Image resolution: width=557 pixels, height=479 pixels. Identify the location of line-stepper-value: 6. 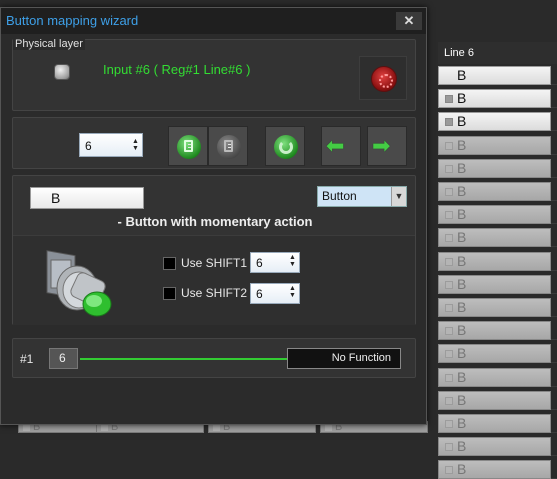
(88, 146).